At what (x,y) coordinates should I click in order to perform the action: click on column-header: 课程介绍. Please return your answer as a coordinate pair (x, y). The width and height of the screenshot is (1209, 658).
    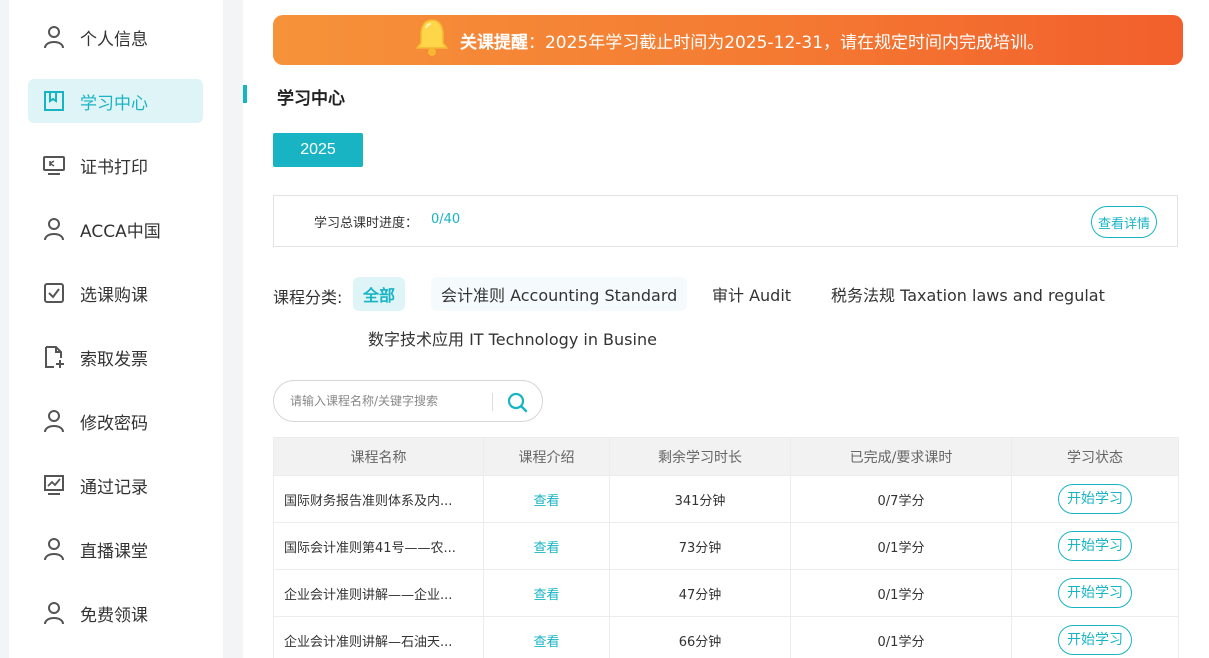
    Looking at the image, I should click on (546, 456).